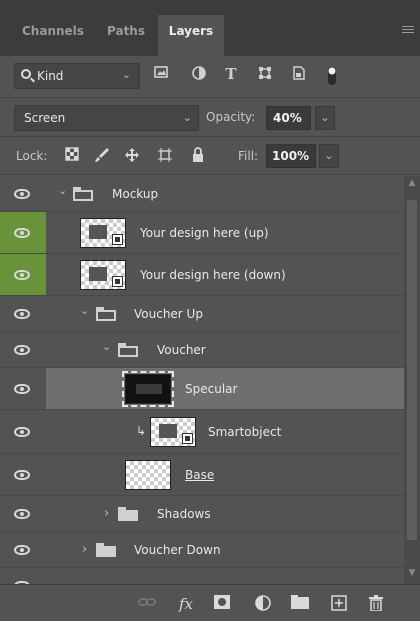 The image size is (420, 621). What do you see at coordinates (177, 550) in the screenshot?
I see `layer-name: Voucher Down` at bounding box center [177, 550].